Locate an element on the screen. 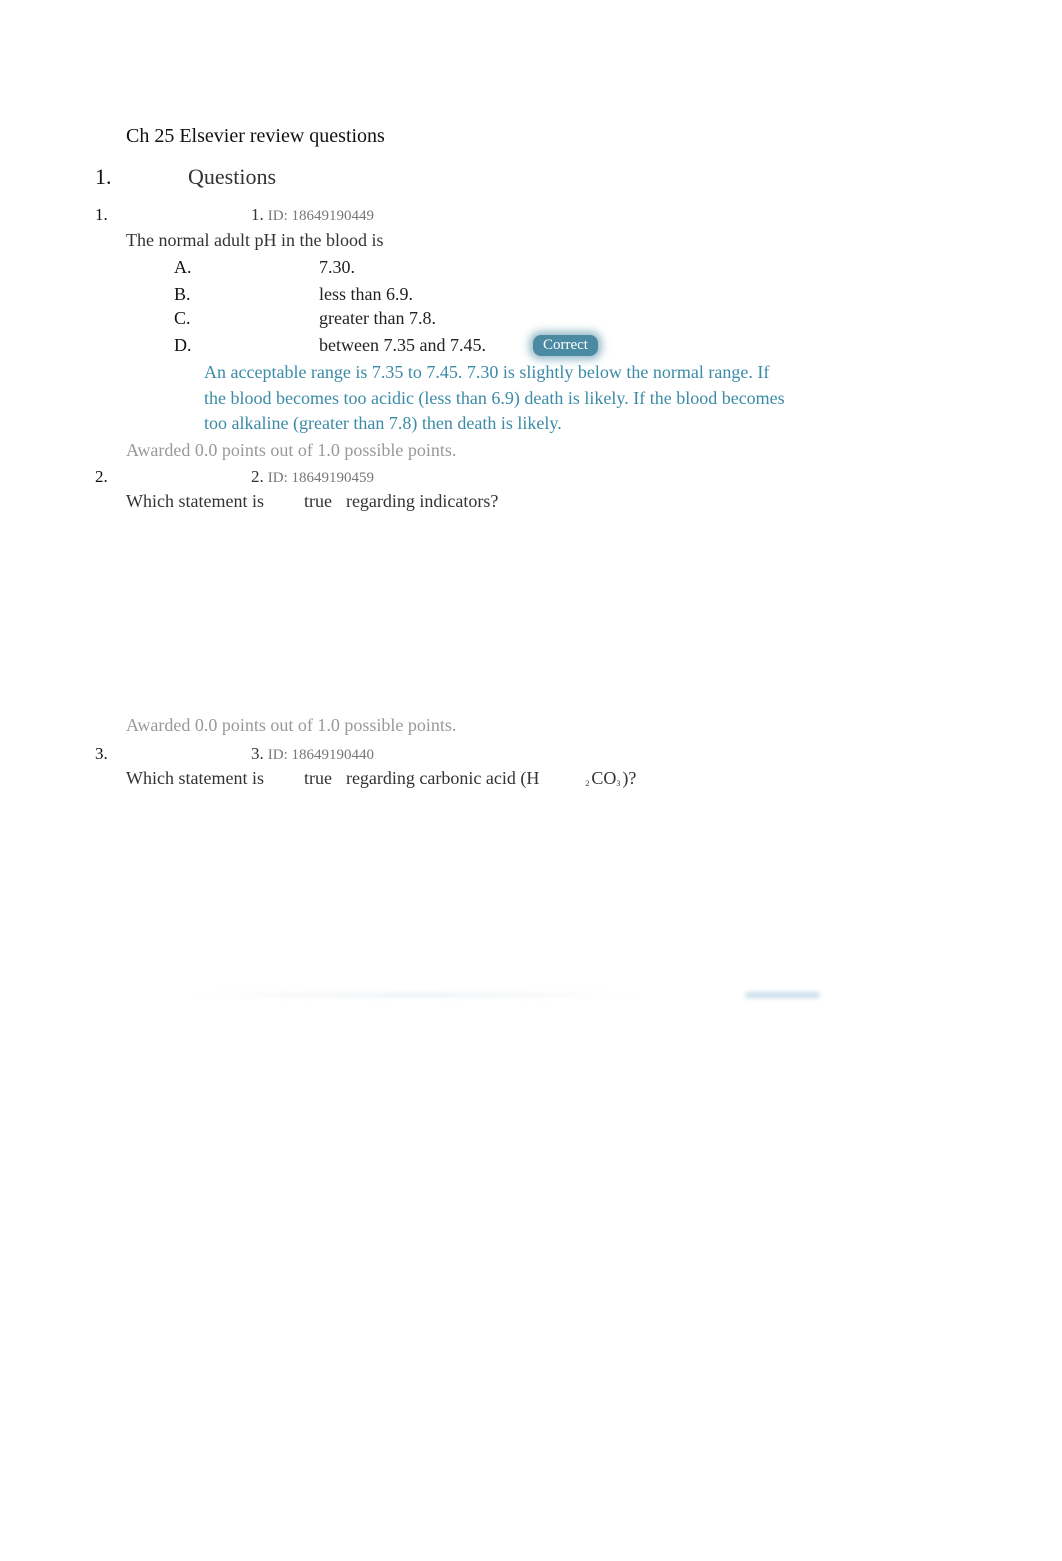 The width and height of the screenshot is (1062, 1561). question-inner-number: 3. is located at coordinates (257, 753).